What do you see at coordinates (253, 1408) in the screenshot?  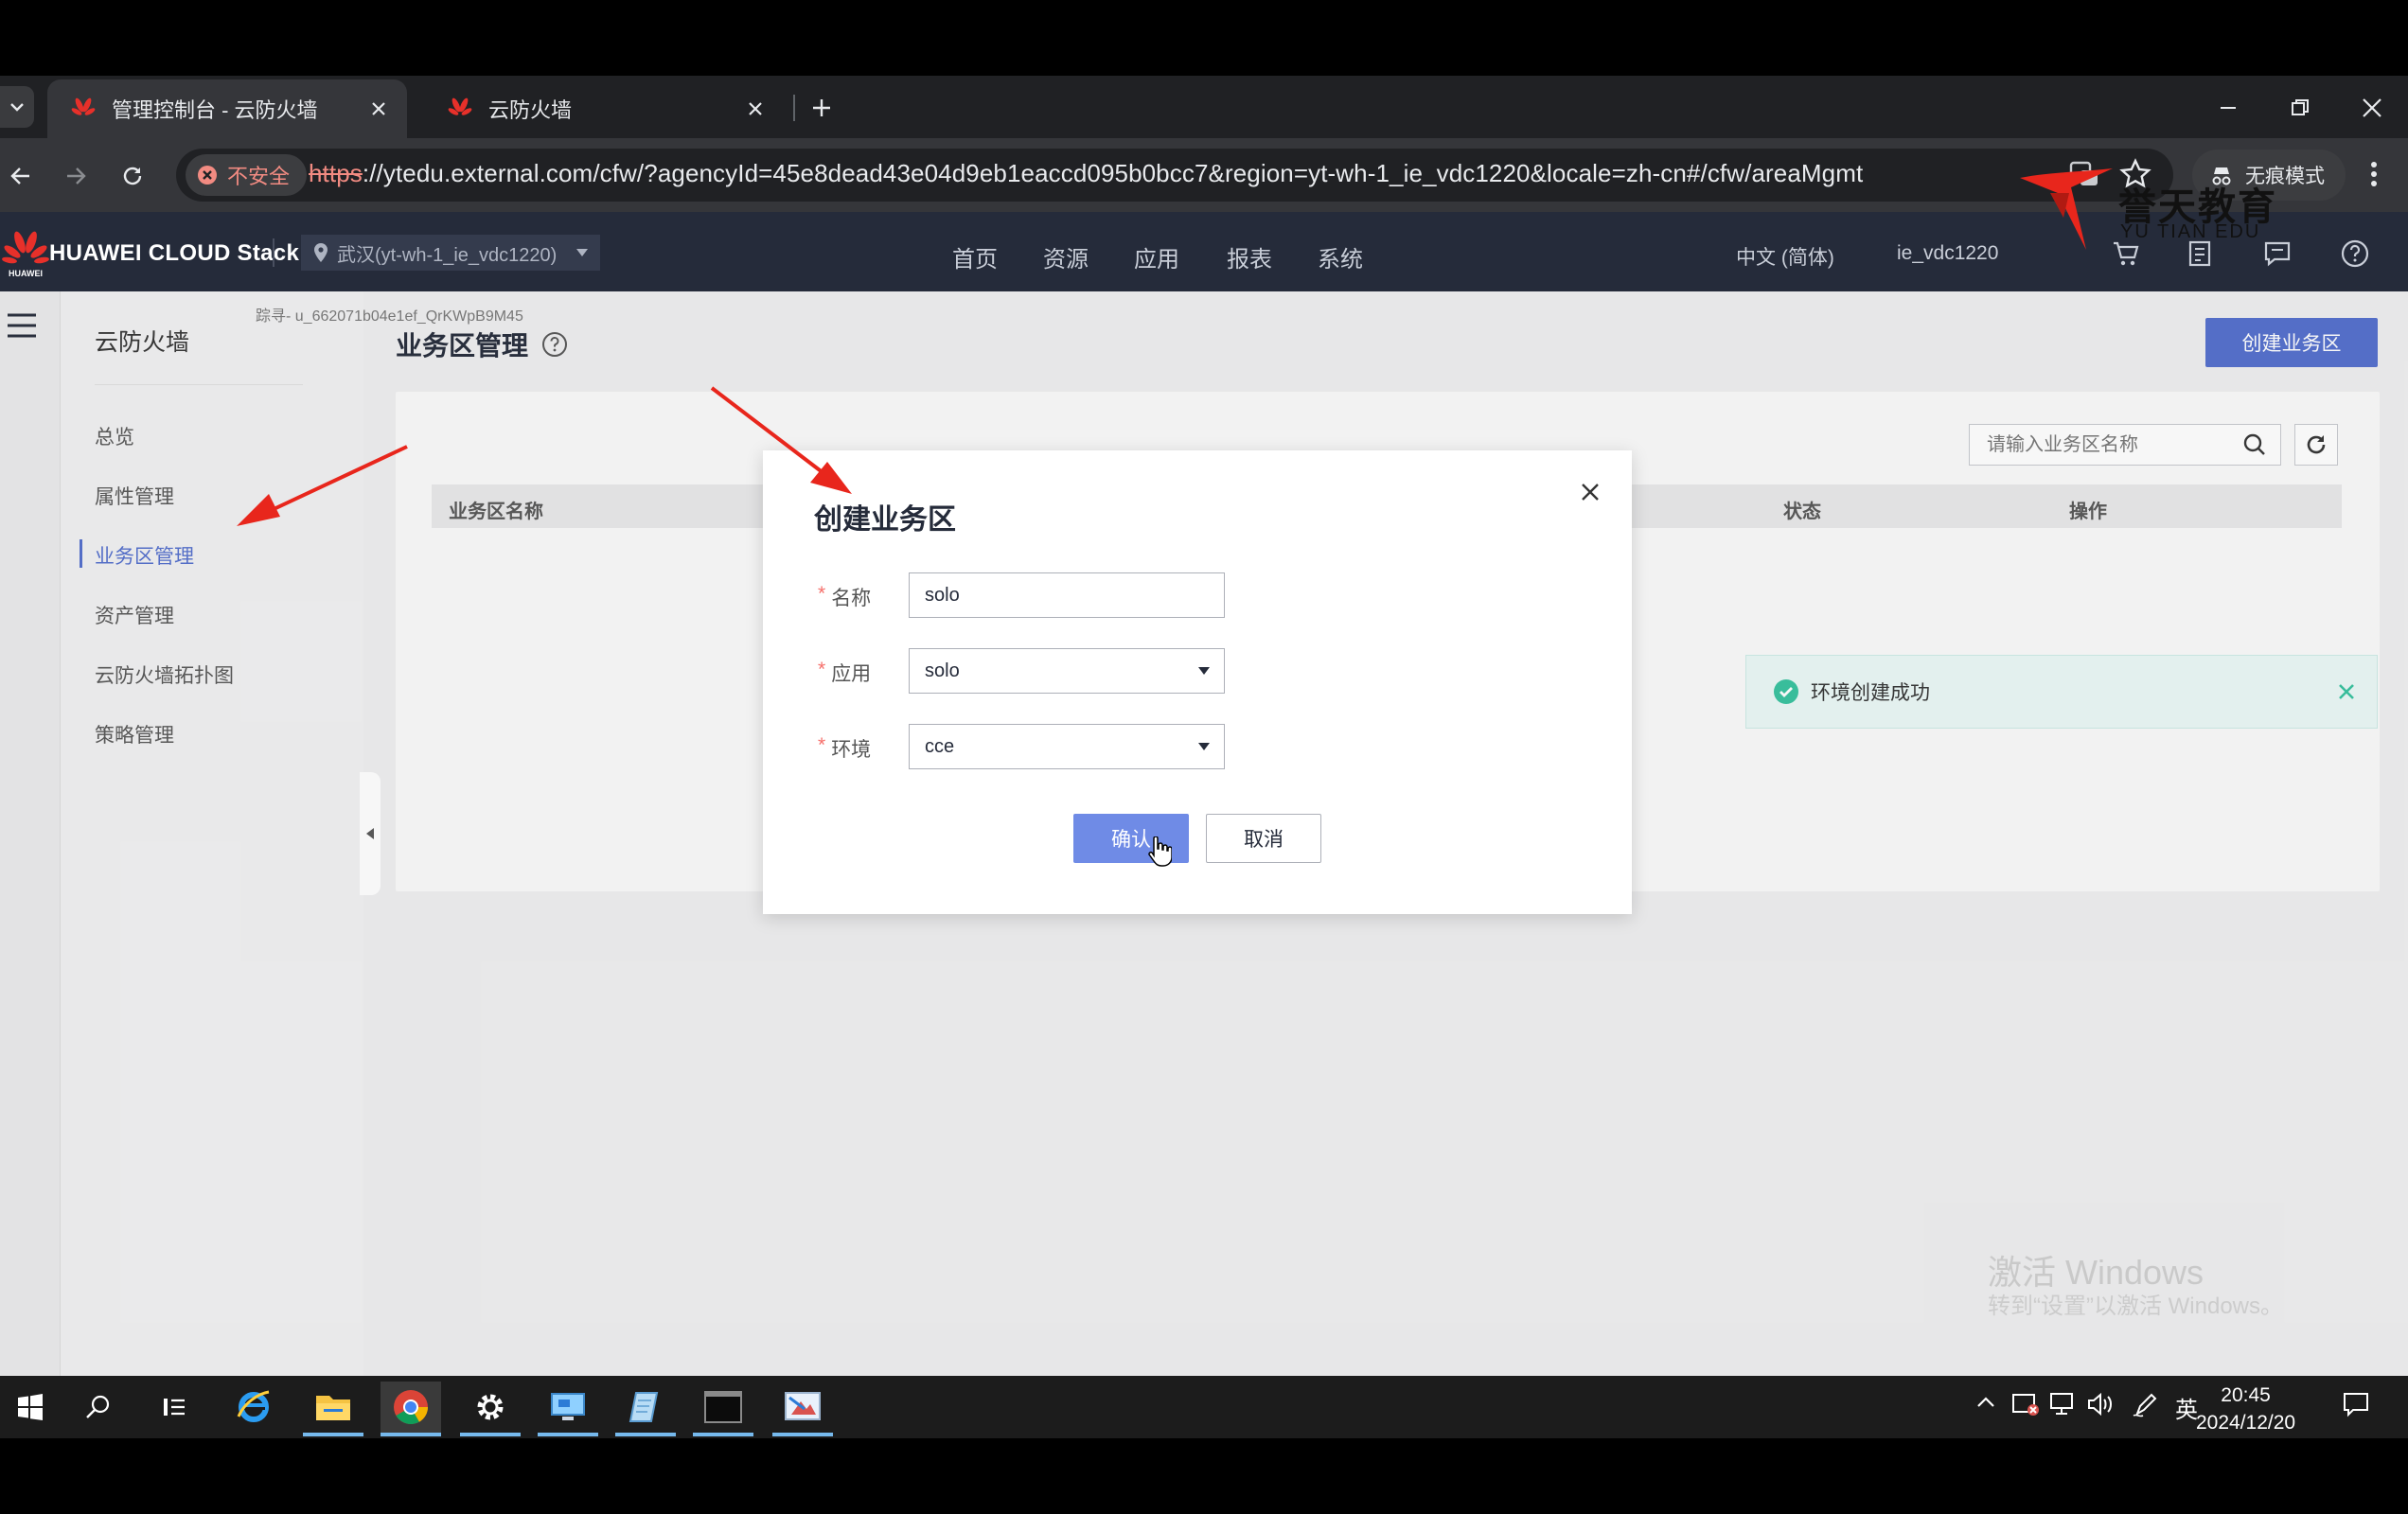 I see `internet-explorer-taskbar` at bounding box center [253, 1408].